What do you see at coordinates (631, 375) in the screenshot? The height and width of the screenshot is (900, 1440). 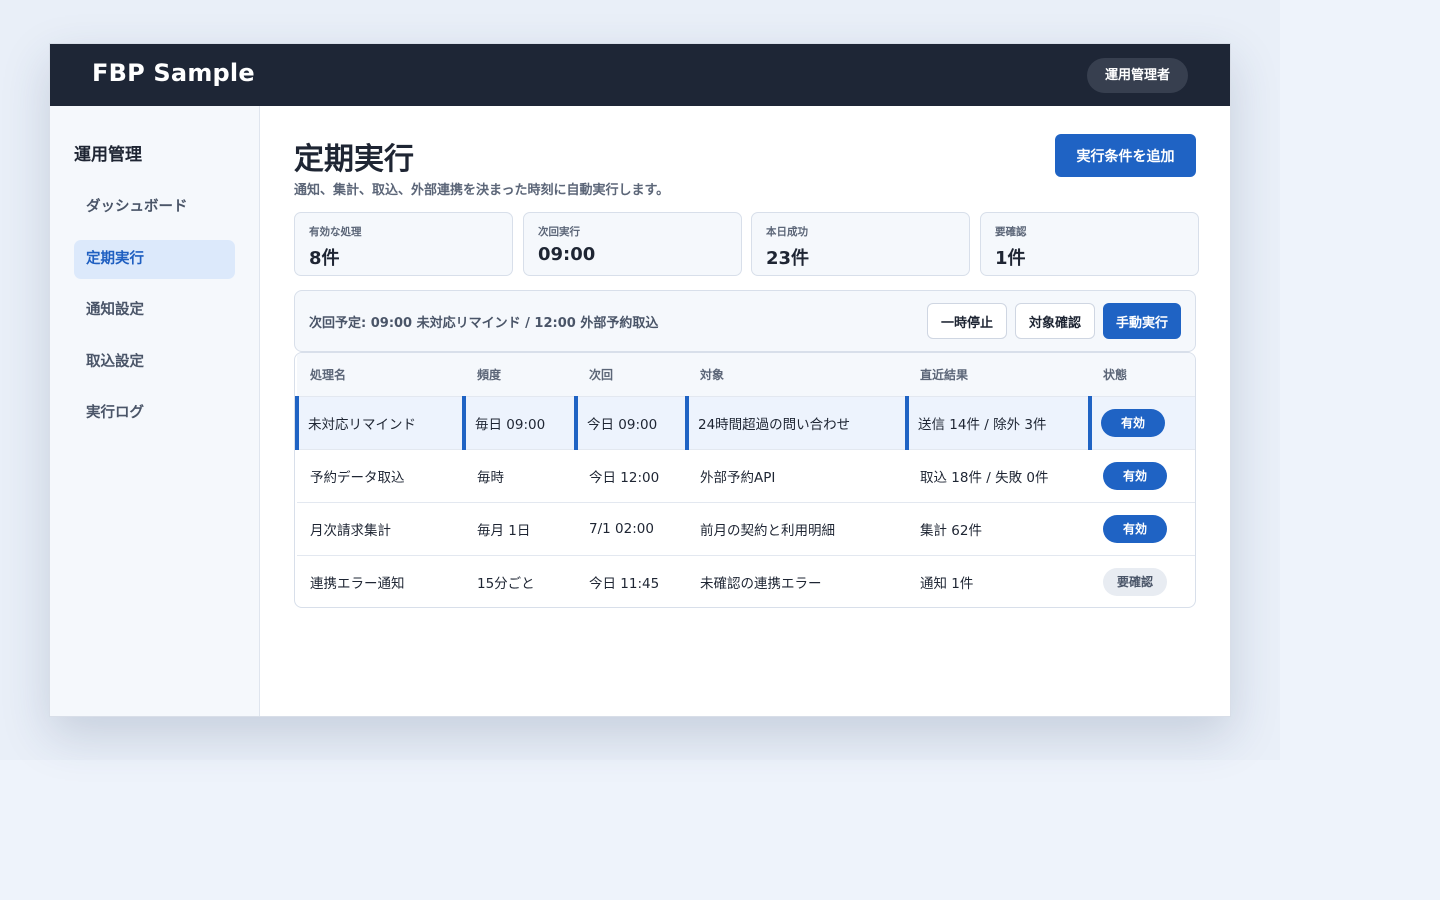 I see `column-header-next: 次回` at bounding box center [631, 375].